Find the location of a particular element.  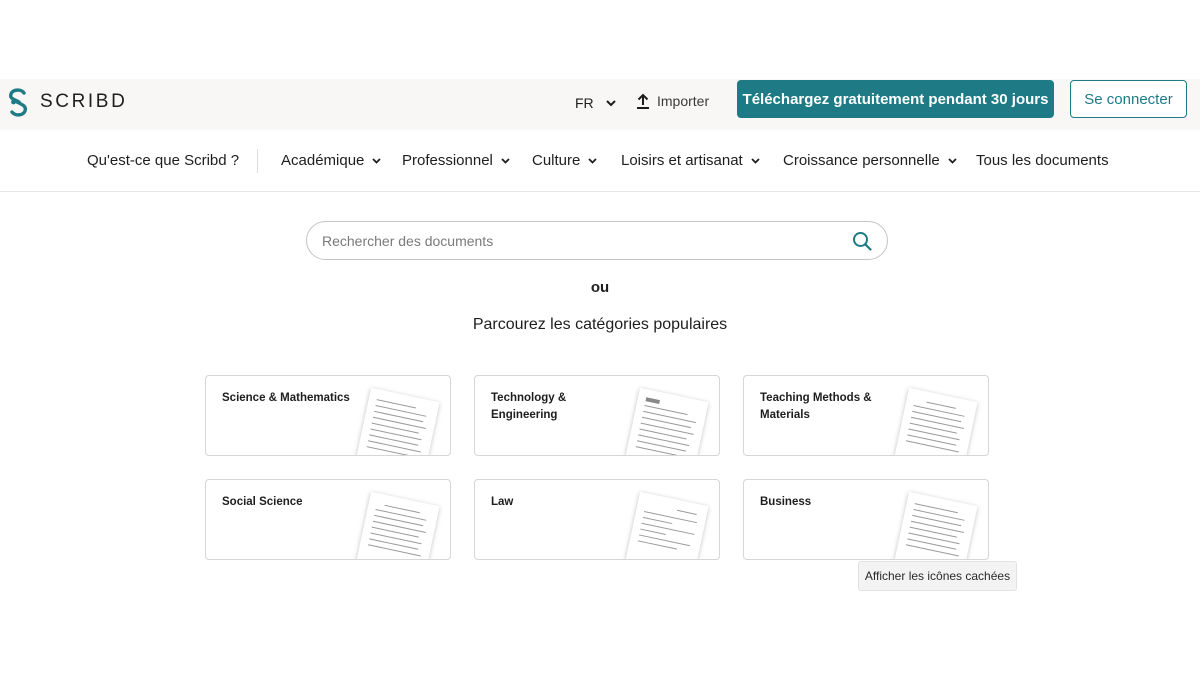

upload-icon is located at coordinates (643, 101).